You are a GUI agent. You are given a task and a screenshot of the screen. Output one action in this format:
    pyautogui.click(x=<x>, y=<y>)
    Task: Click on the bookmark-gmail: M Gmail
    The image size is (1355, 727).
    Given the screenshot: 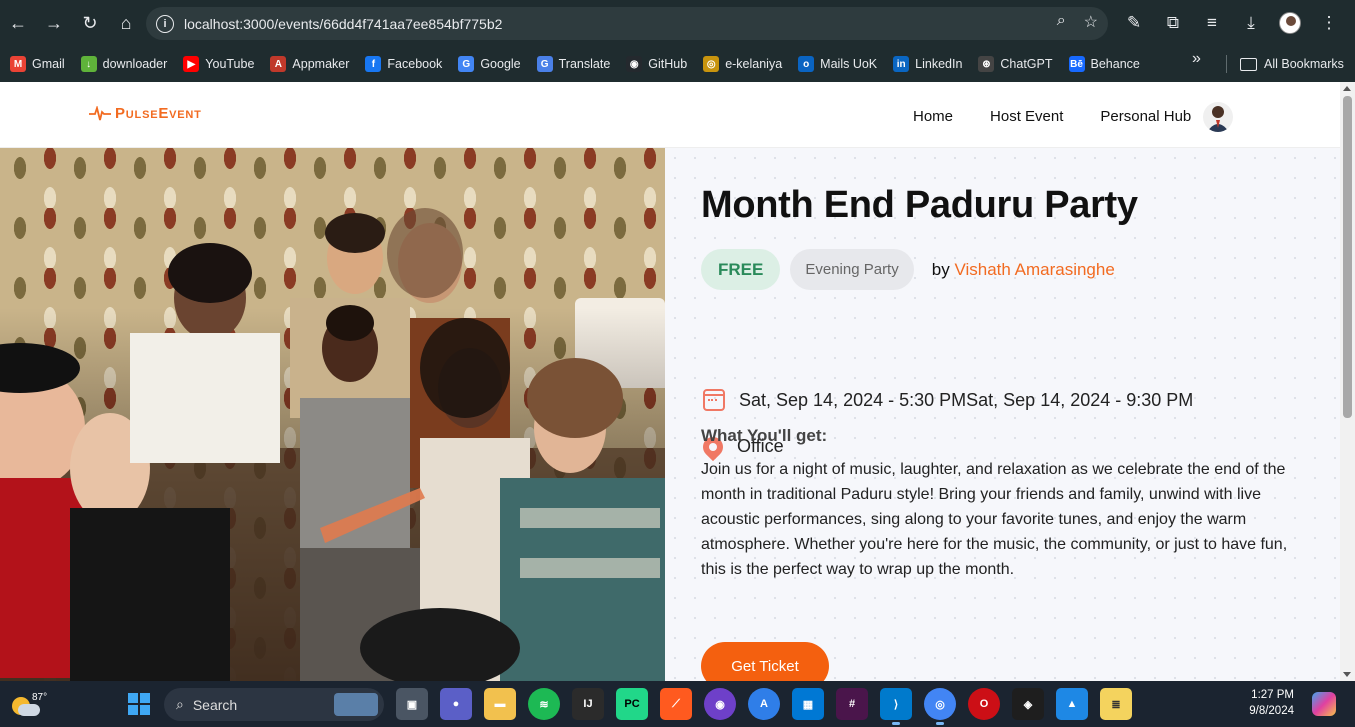 What is the action you would take?
    pyautogui.click(x=37, y=64)
    